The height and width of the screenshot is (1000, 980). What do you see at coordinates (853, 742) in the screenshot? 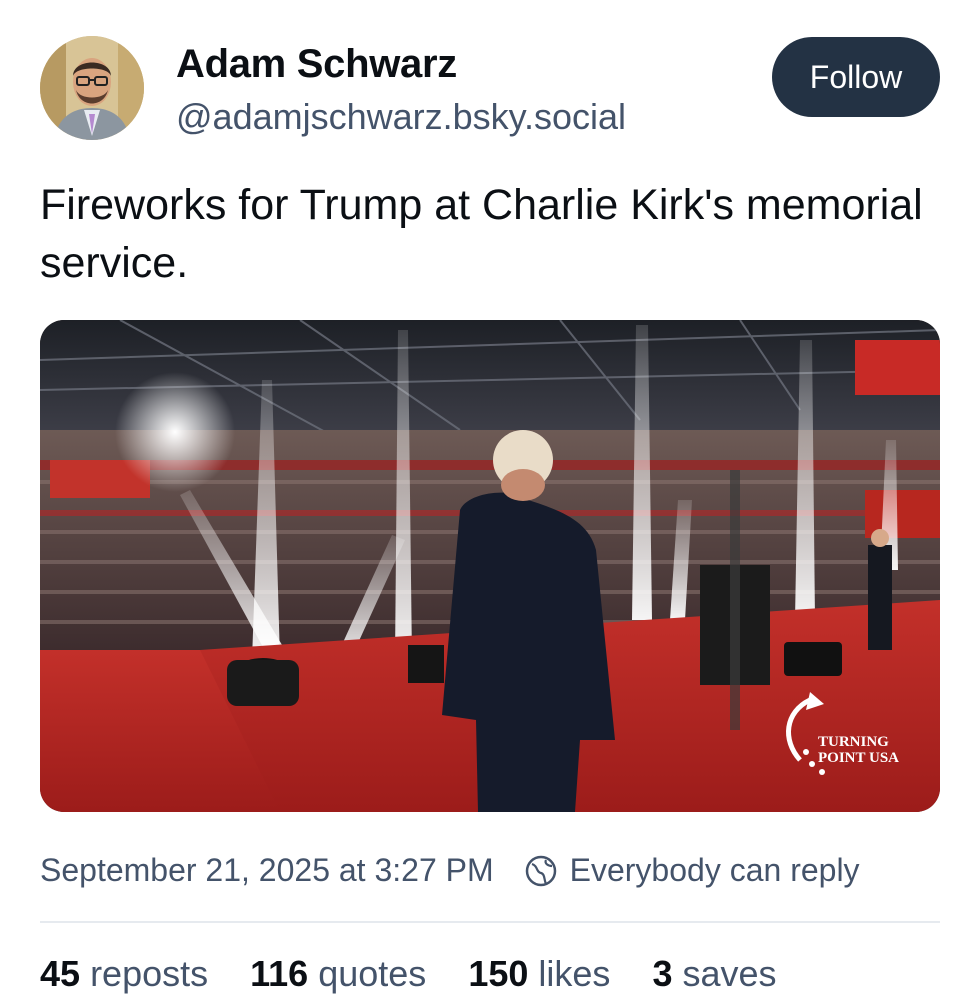
I see `watermark-line1: TURNING` at bounding box center [853, 742].